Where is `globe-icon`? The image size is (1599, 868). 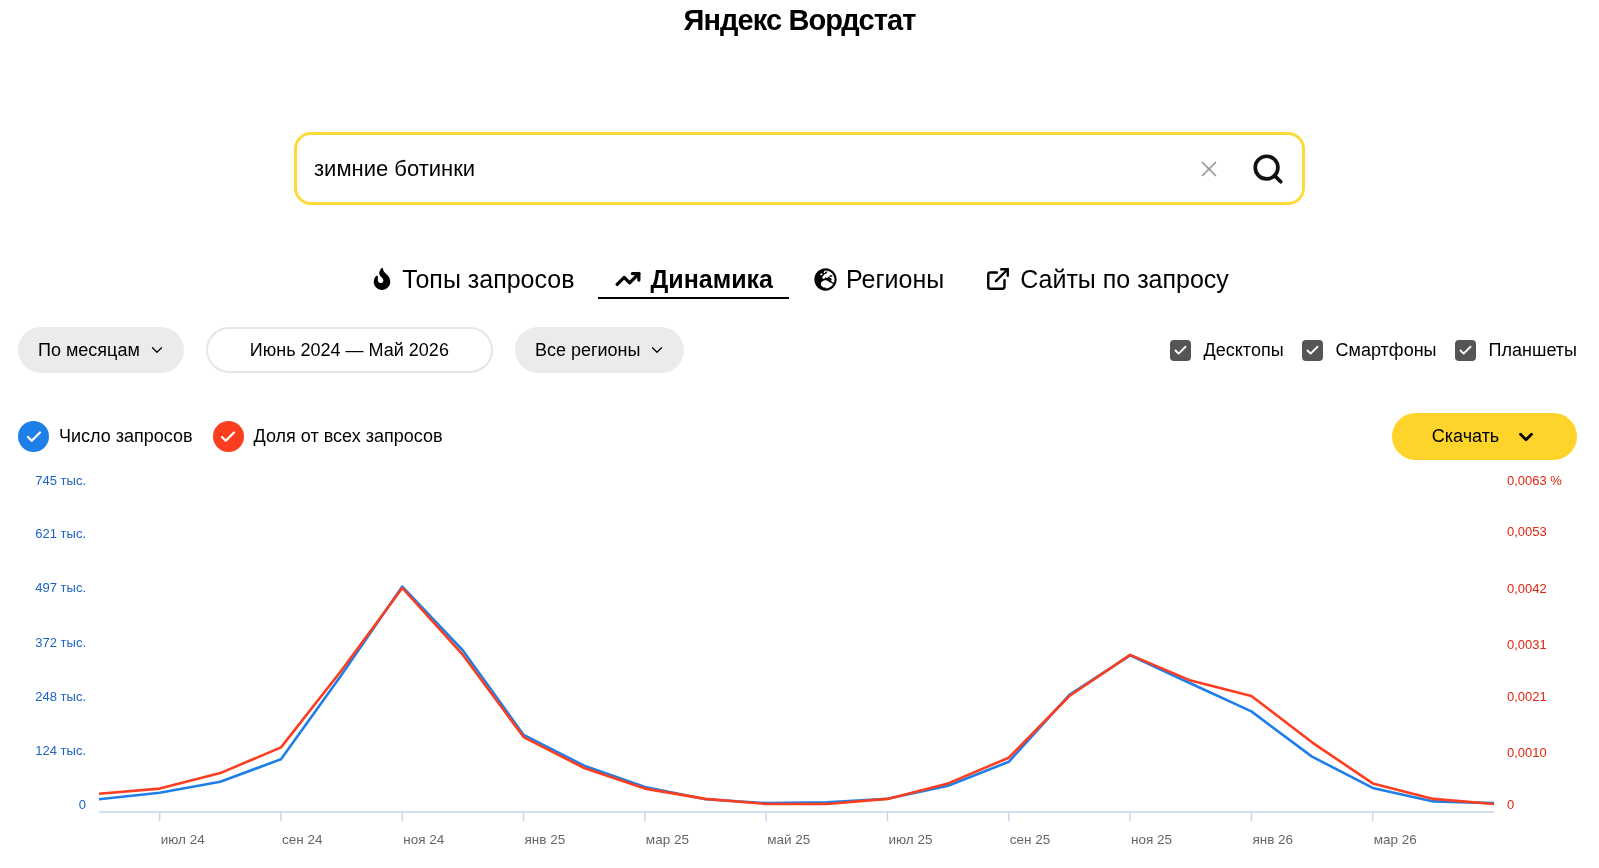 globe-icon is located at coordinates (825, 279).